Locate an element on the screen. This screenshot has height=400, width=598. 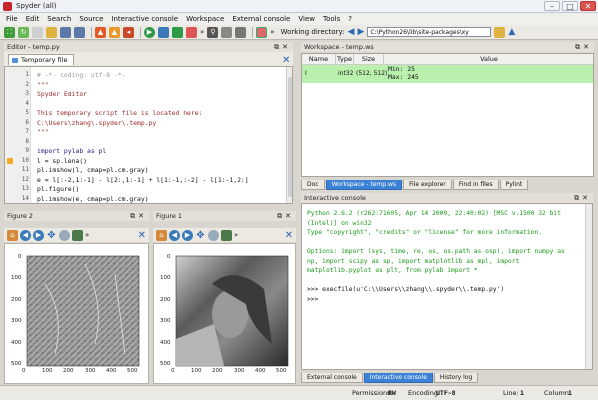
tab-external-console: External console is located at coordinates (332, 378).